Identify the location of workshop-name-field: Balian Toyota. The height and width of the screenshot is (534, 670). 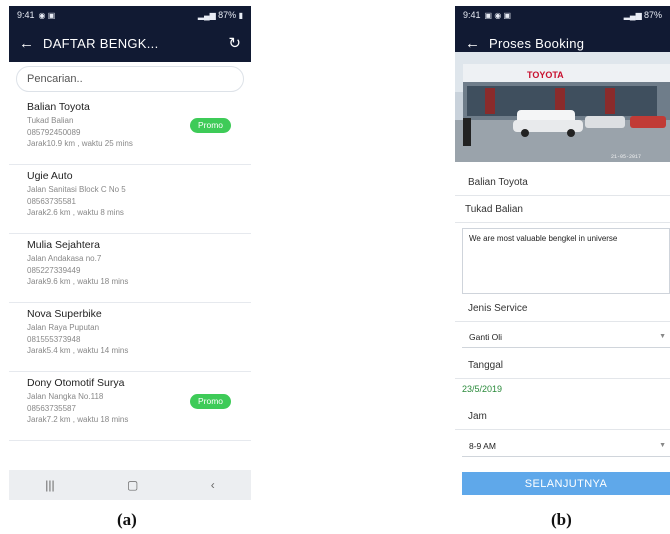
(562, 183).